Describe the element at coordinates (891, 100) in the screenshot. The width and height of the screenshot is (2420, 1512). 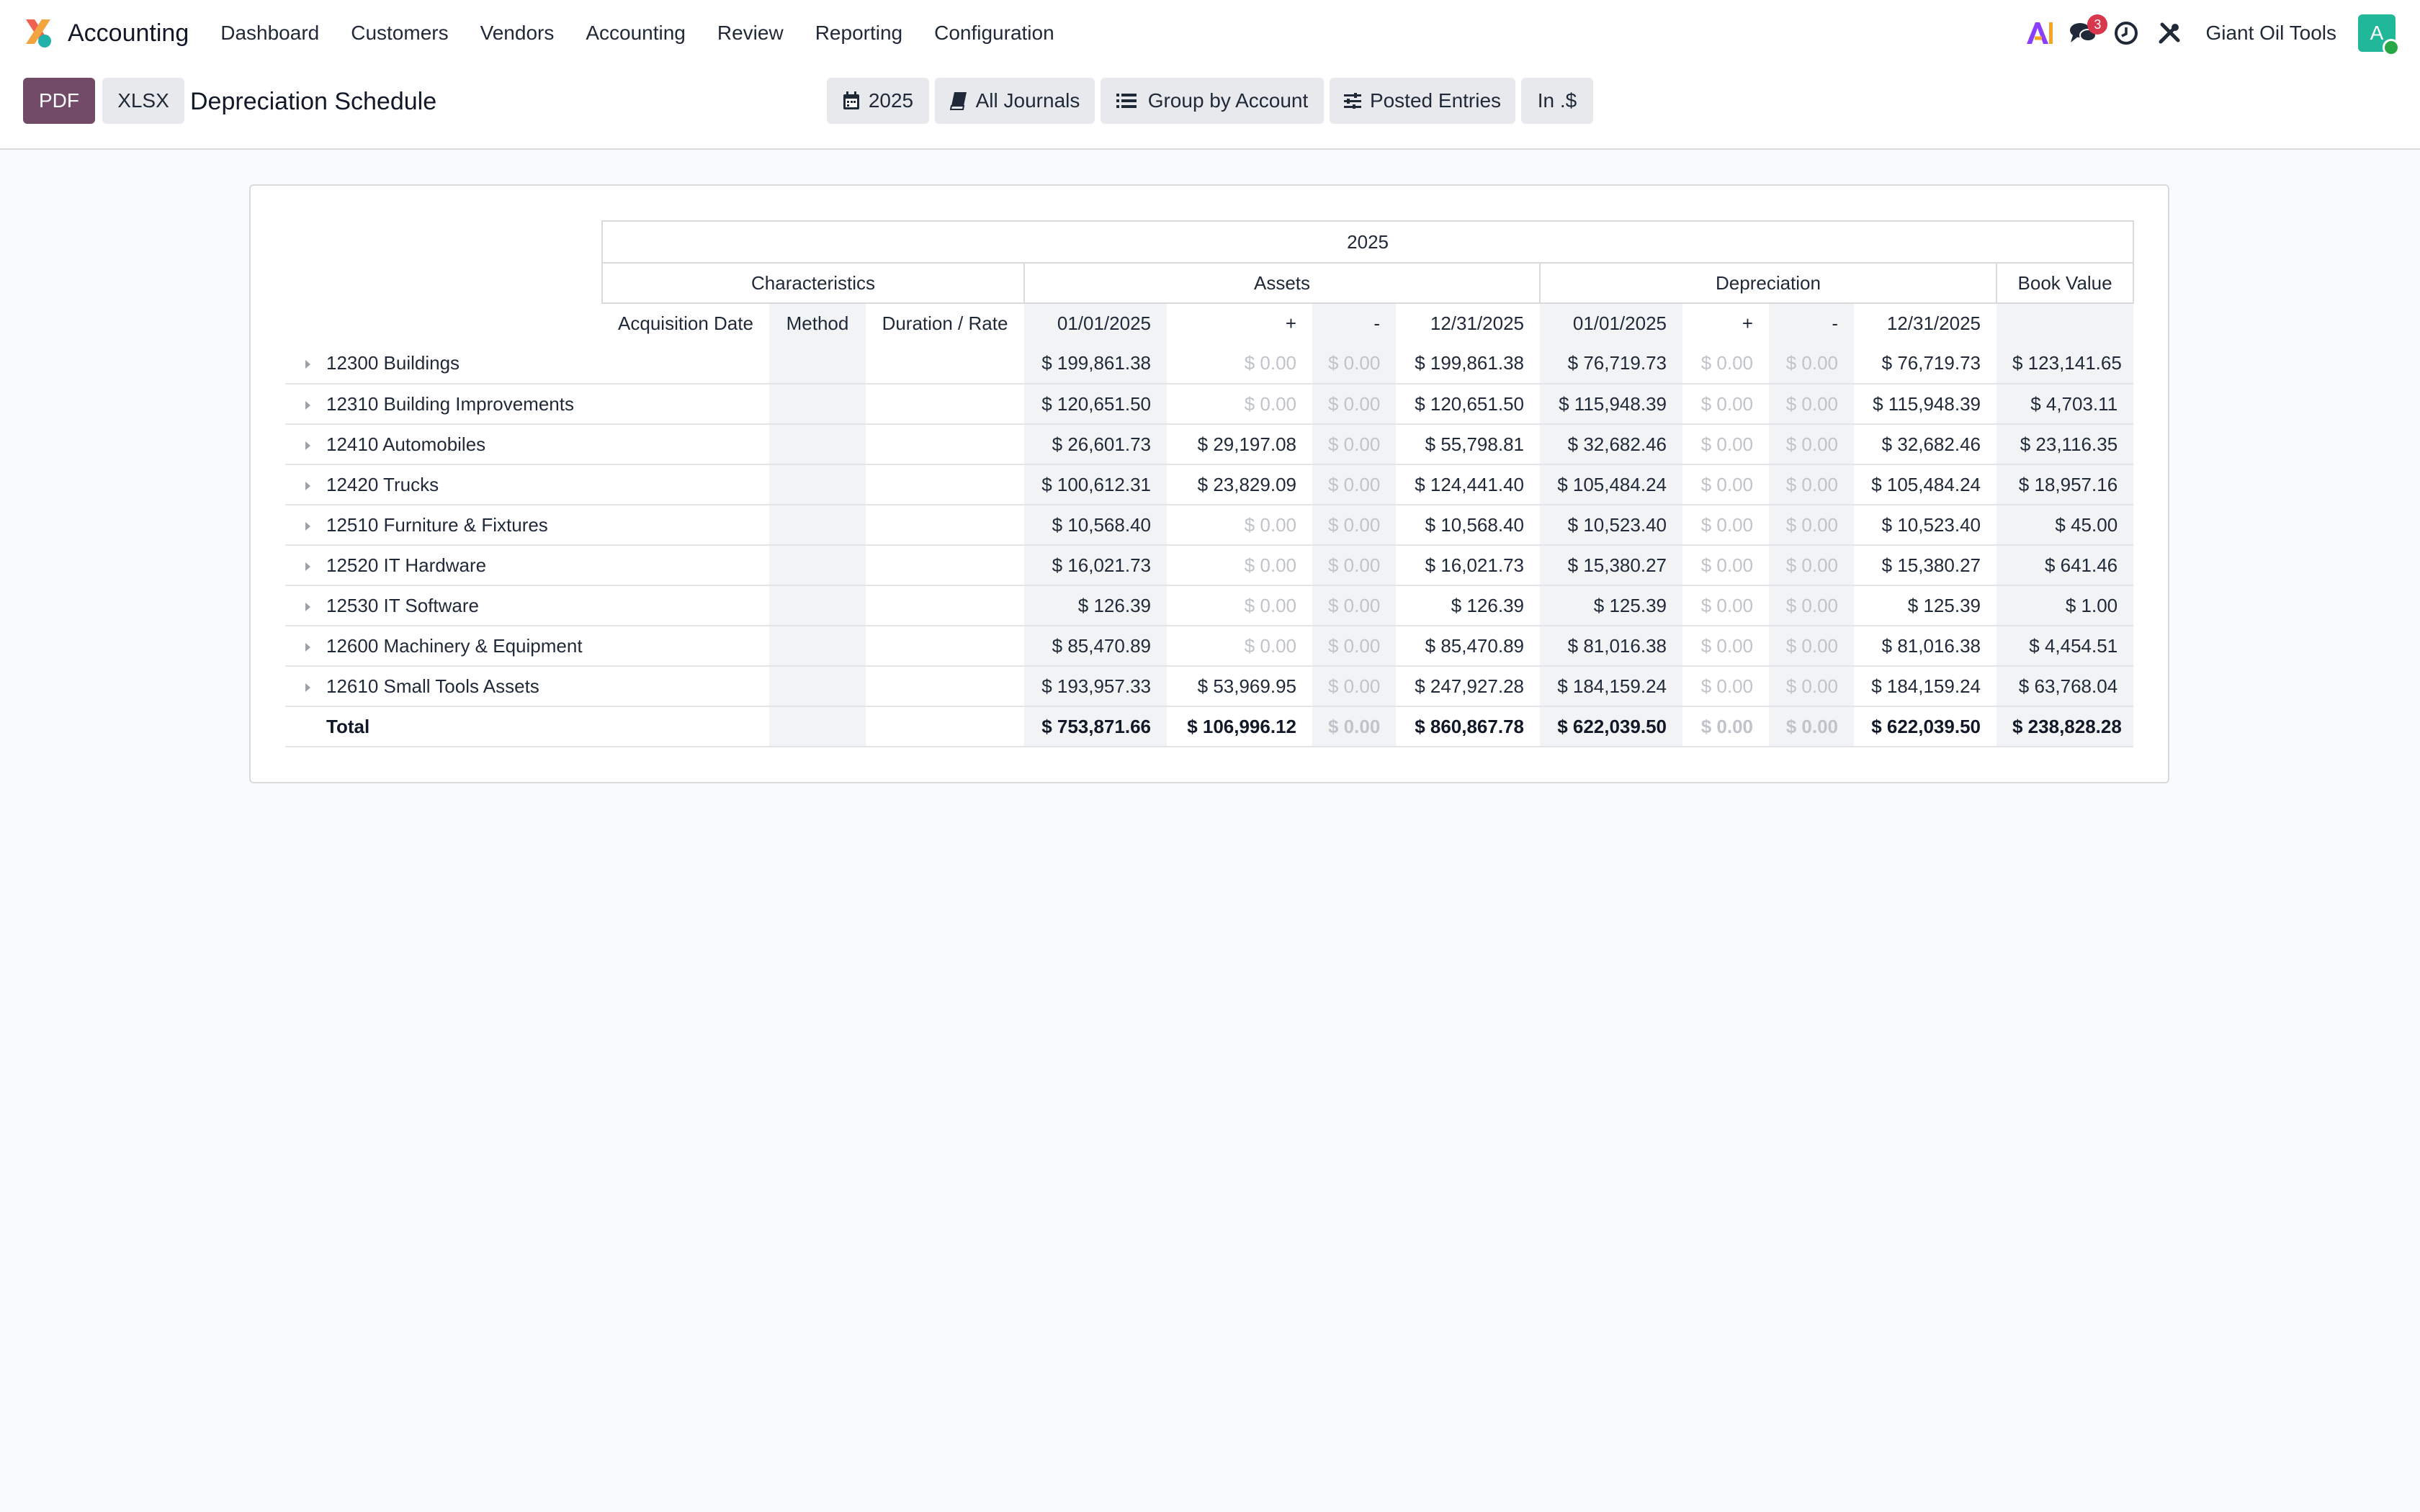
I see `filter-date-label: 2025` at that location.